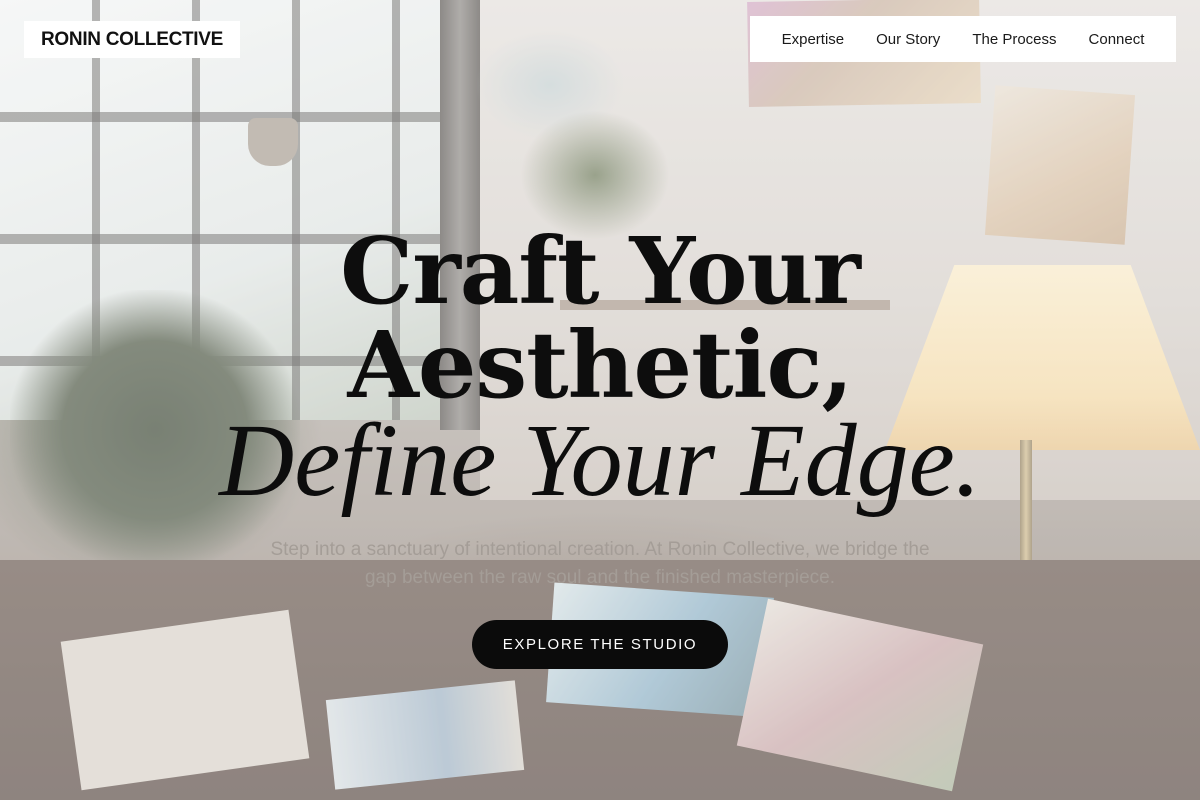  Describe the element at coordinates (813, 39) in the screenshot. I see `nav-link-expertise: Expertise` at that location.